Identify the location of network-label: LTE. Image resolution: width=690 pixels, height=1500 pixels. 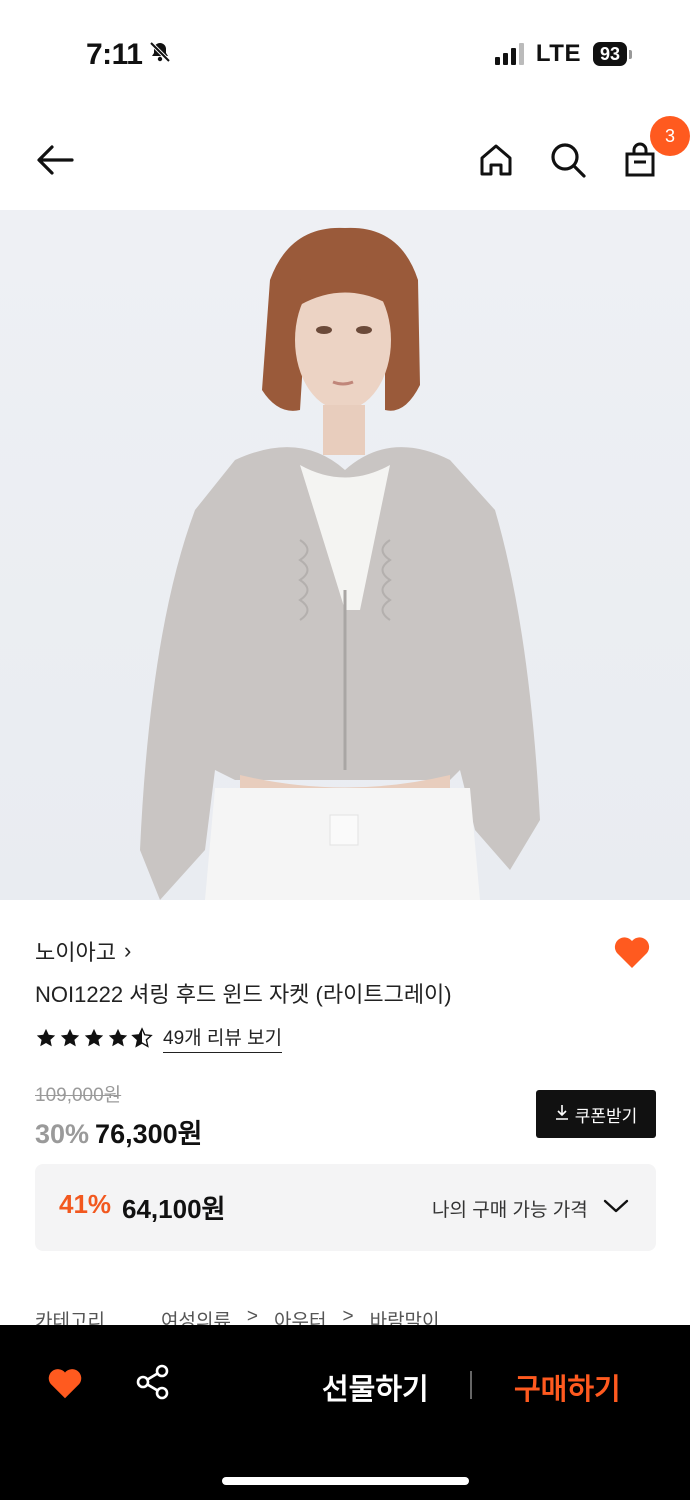
(558, 53).